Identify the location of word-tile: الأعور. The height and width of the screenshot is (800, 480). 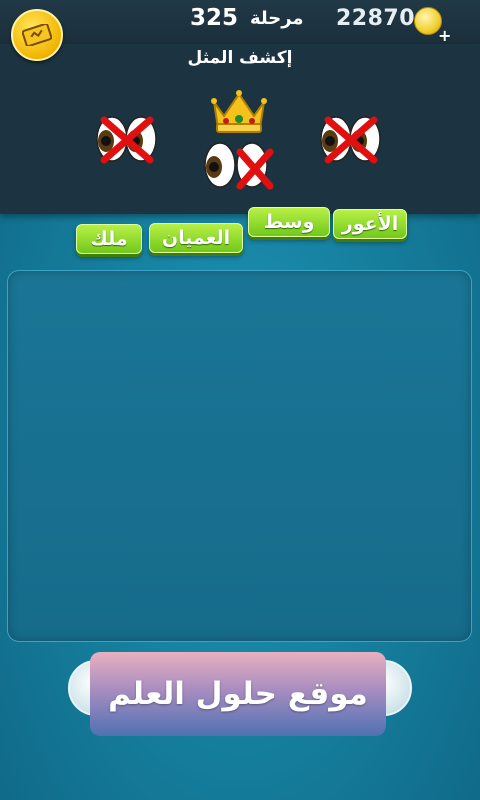
(370, 224).